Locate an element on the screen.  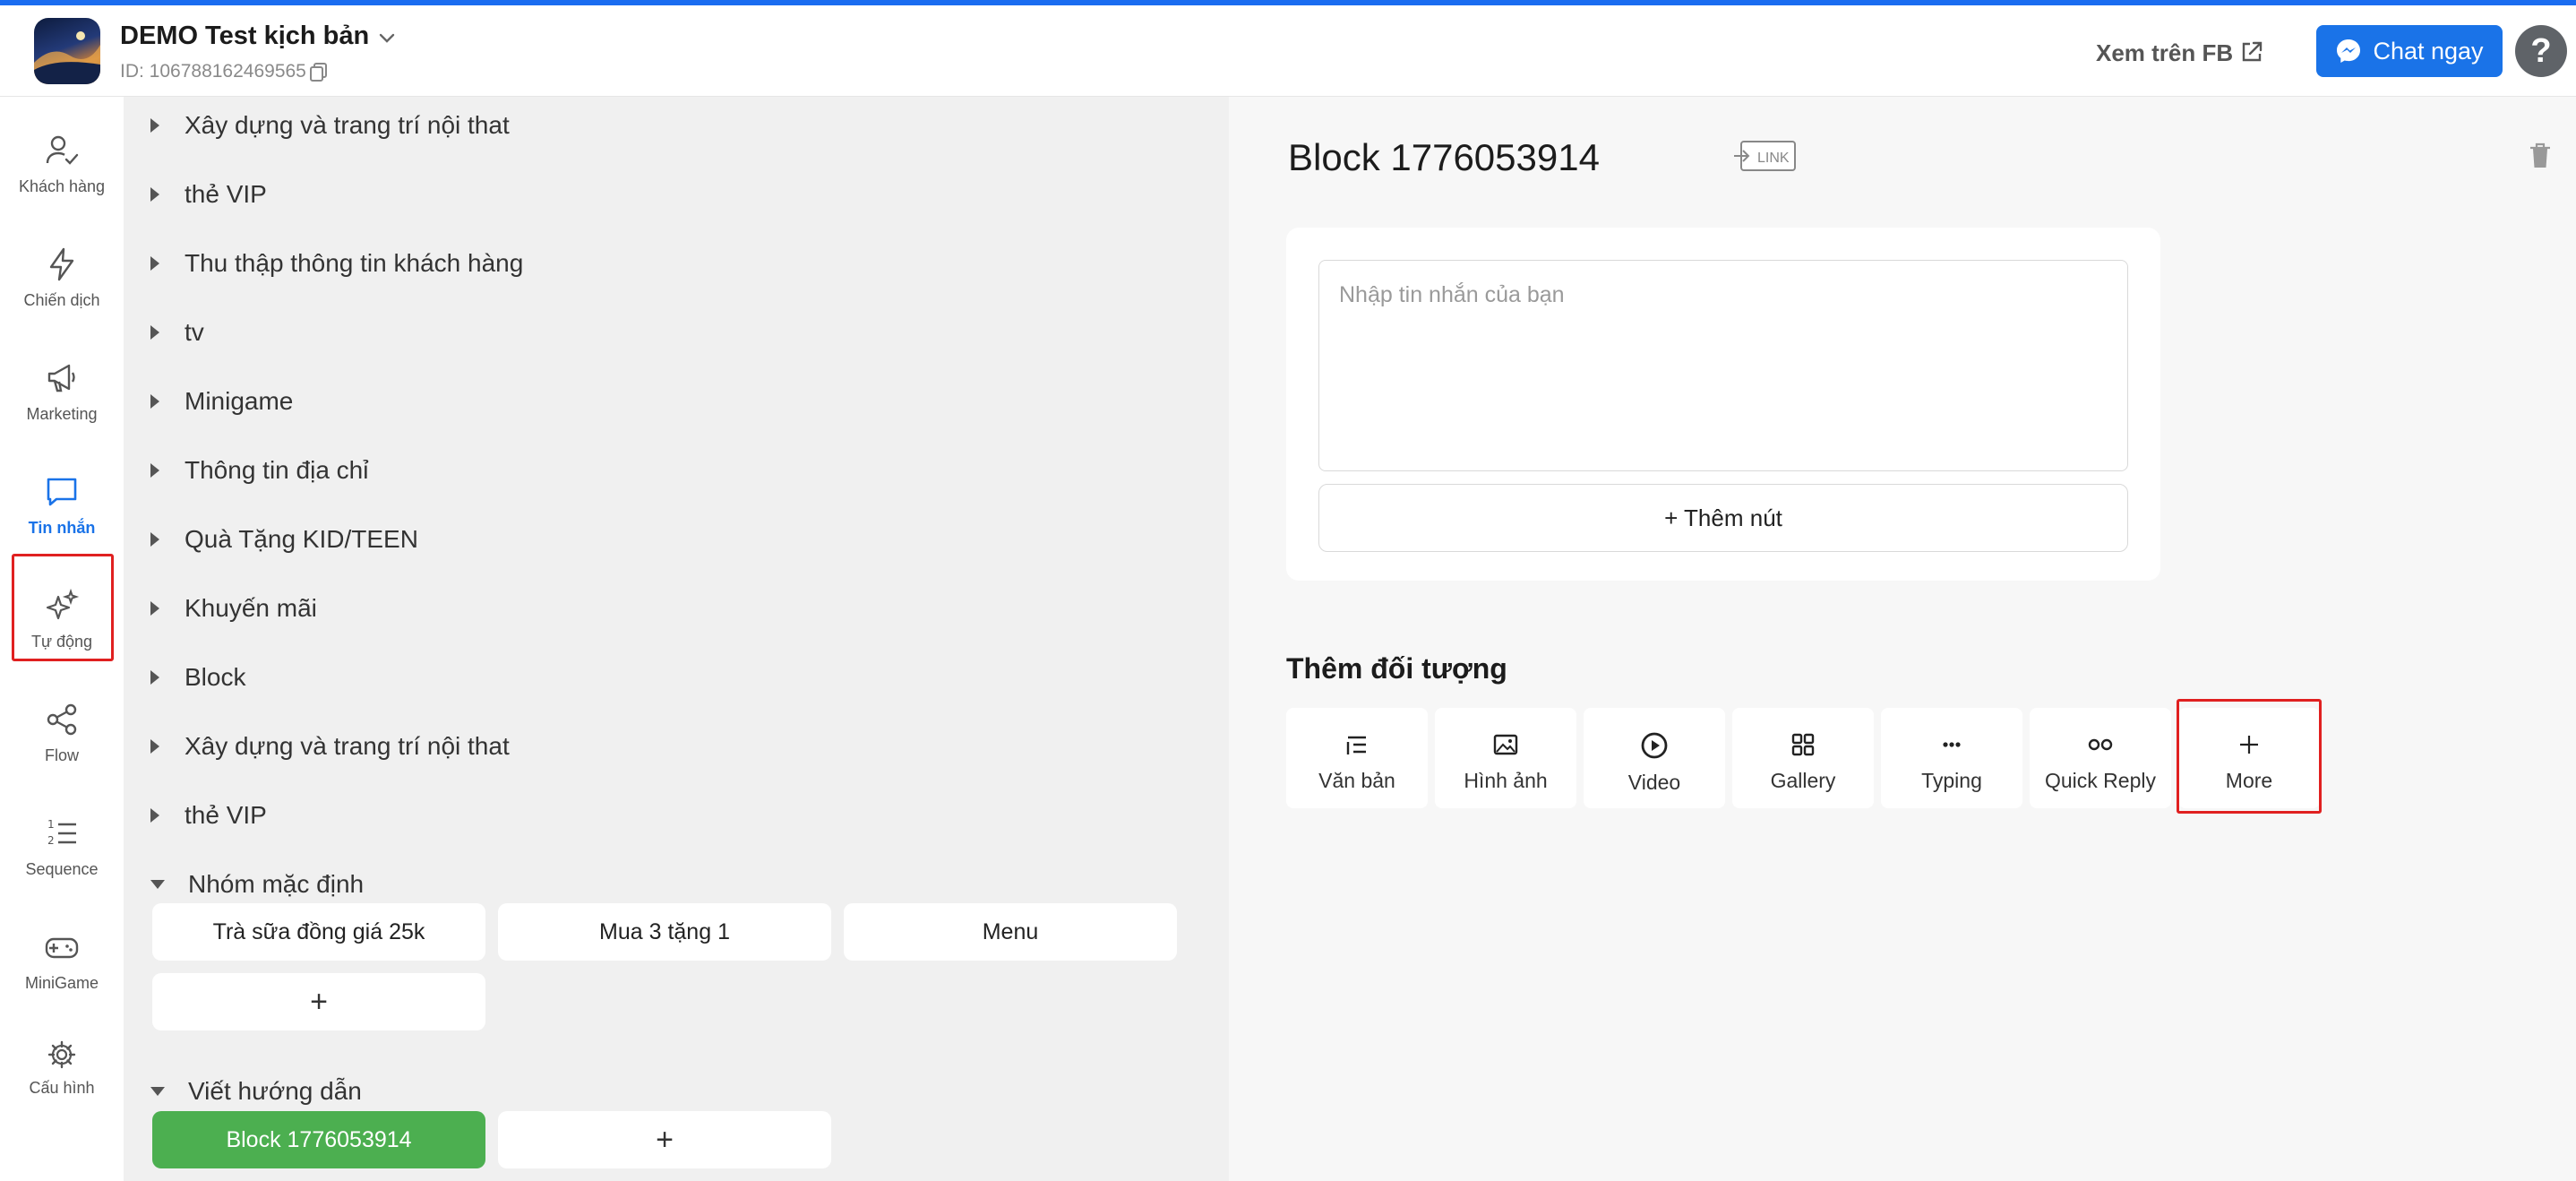
add-quick-reply-button: Quick Reply is located at coordinates (2100, 758).